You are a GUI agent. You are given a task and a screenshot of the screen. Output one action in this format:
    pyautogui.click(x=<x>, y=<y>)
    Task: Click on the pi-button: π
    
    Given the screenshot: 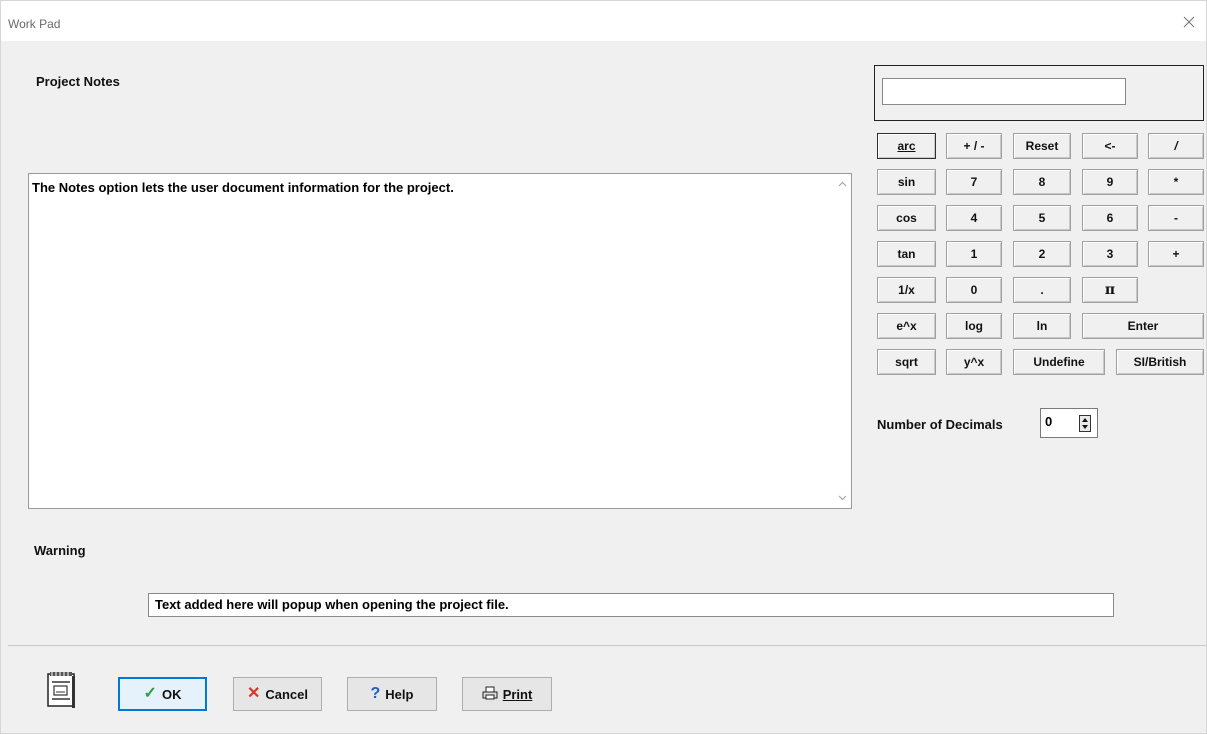 What is the action you would take?
    pyautogui.click(x=1110, y=290)
    